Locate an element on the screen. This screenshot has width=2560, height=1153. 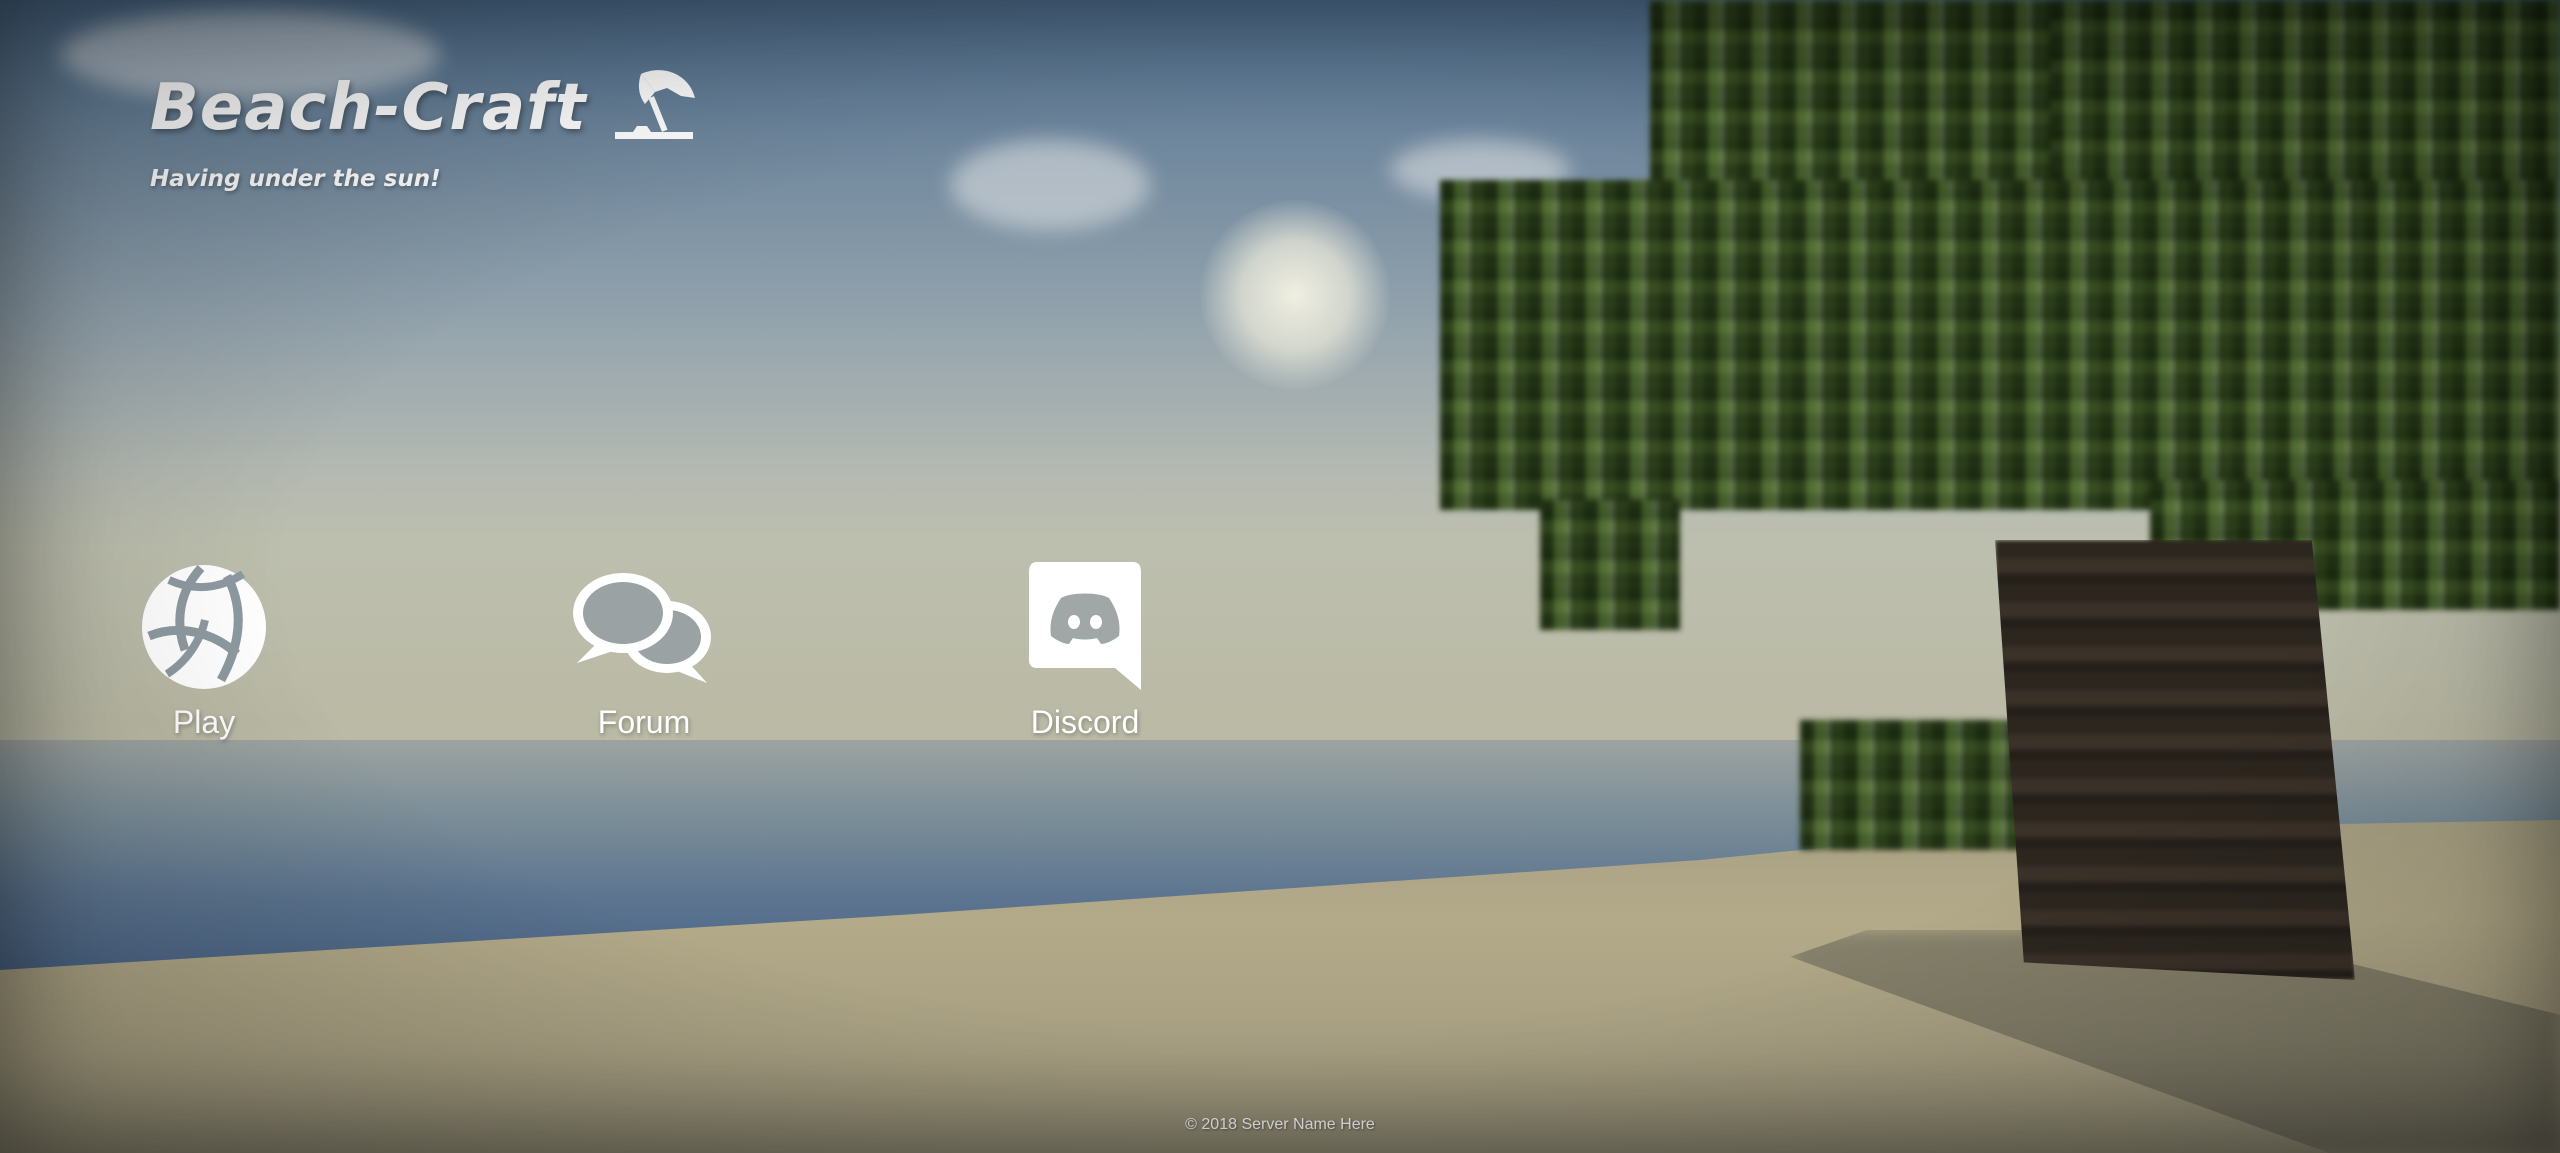
forum-button: Forum is located at coordinates (644, 651).